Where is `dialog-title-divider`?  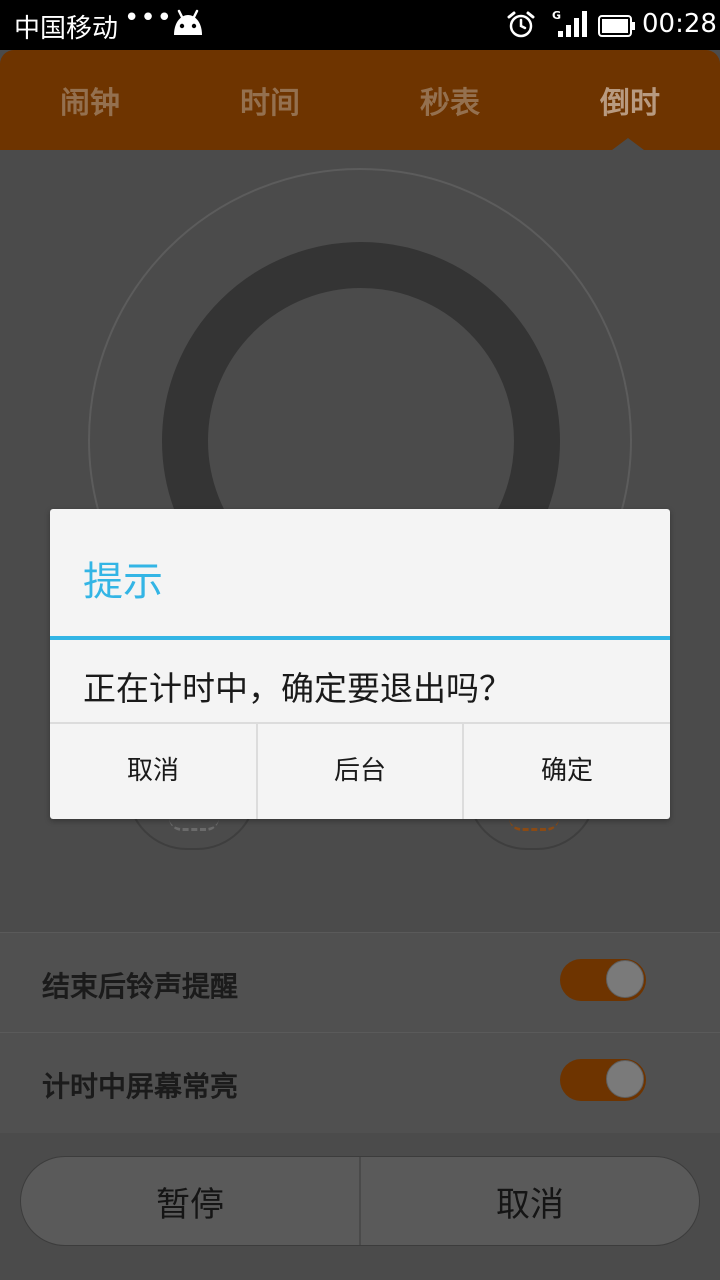
dialog-title-divider is located at coordinates (360, 638).